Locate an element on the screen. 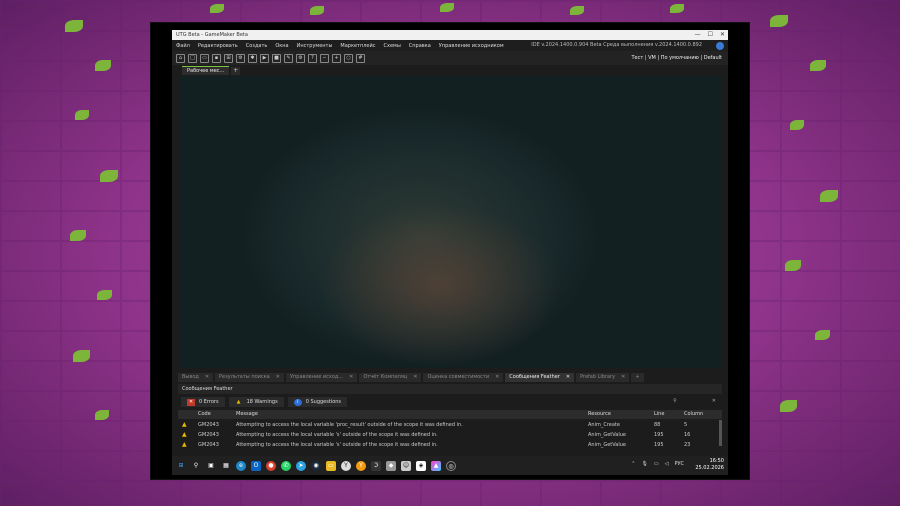 The width and height of the screenshot is (900, 506). run-icon: ▶ is located at coordinates (264, 58).